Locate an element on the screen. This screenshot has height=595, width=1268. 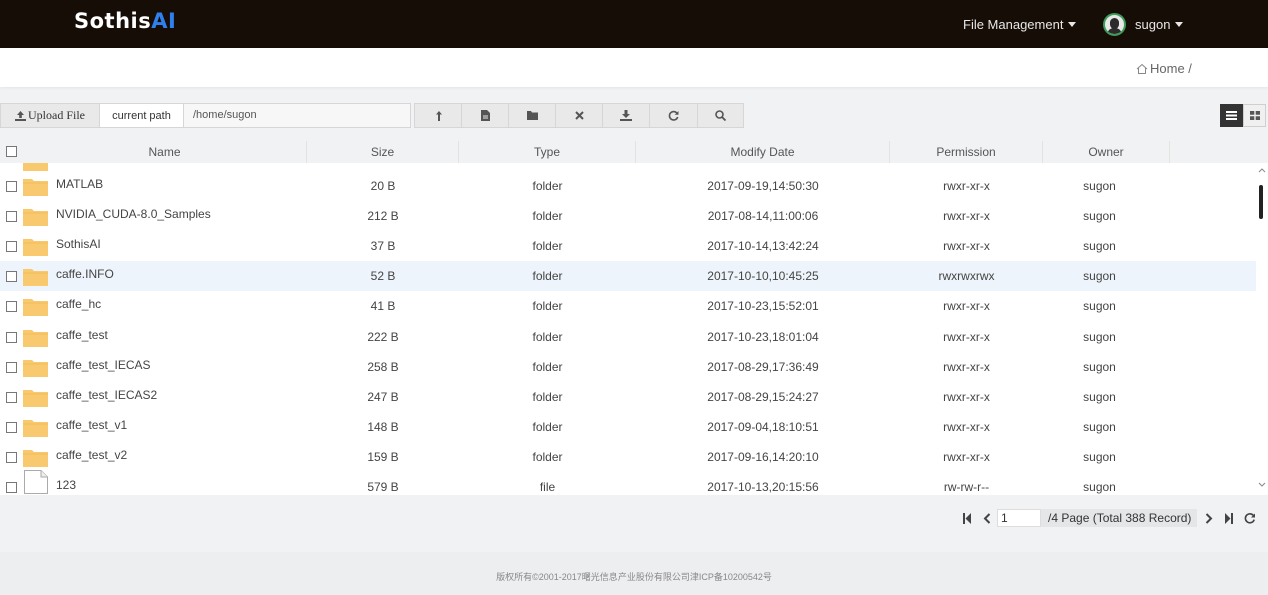
file-type: file is located at coordinates (547, 487).